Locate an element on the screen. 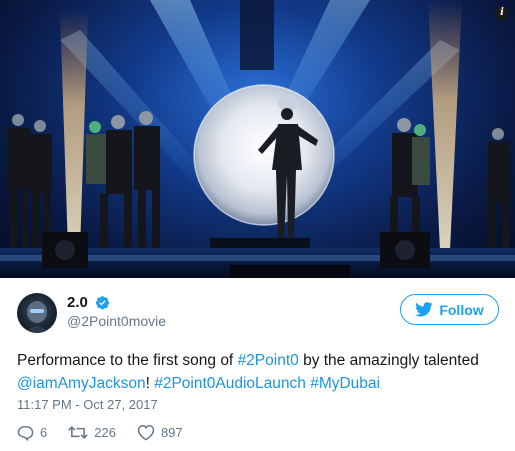  retweet-icon is located at coordinates (78, 432).